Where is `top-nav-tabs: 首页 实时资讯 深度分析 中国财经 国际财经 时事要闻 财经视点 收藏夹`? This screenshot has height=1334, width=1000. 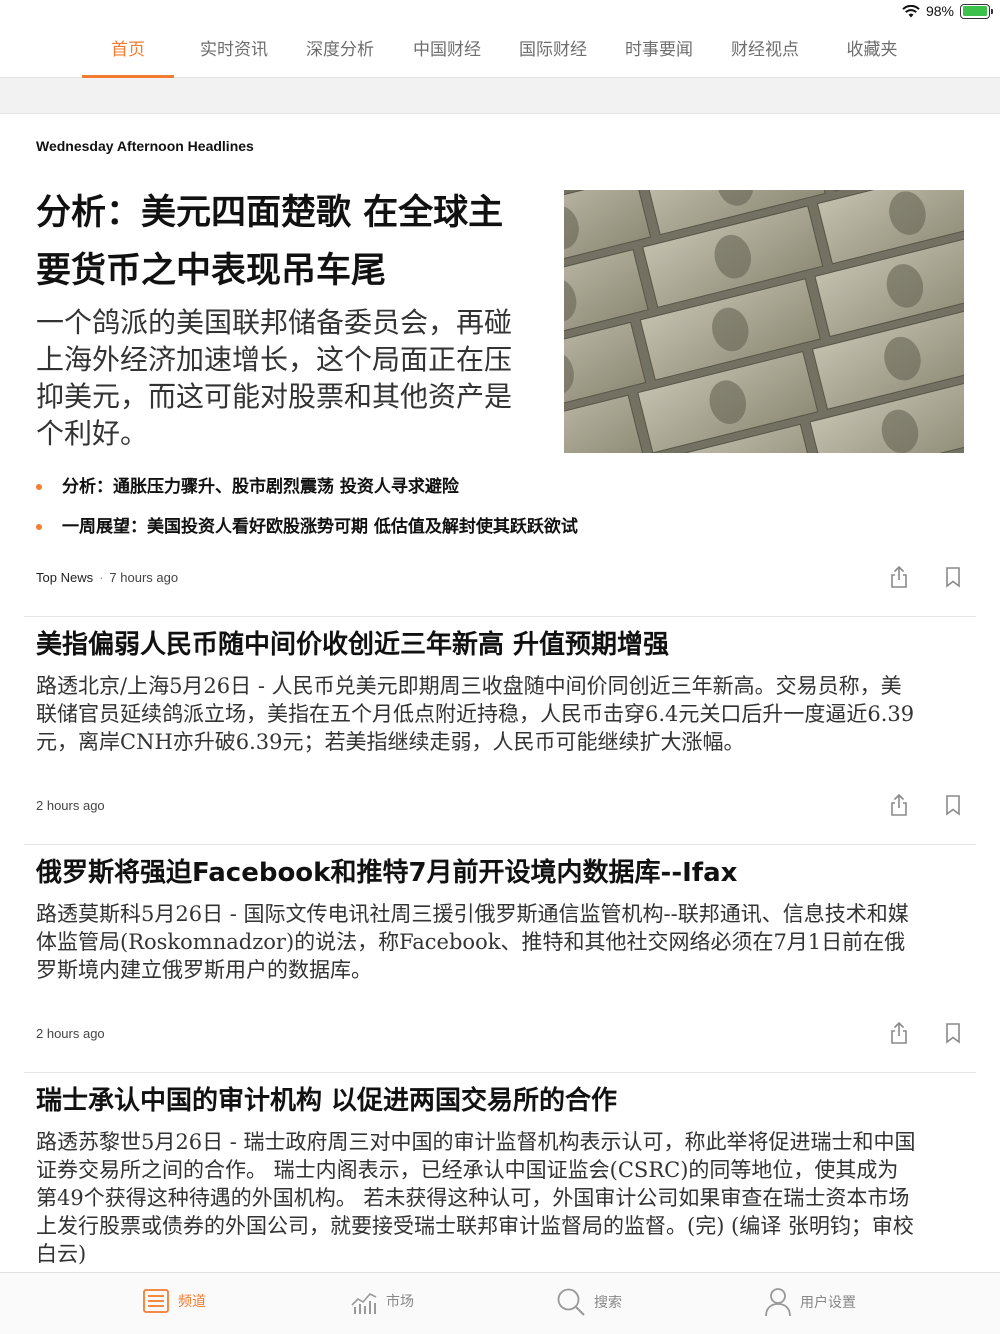 top-nav-tabs: 首页 实时资讯 深度分析 中国财经 国际财经 时事要闻 财经视点 收藏夹 is located at coordinates (500, 51).